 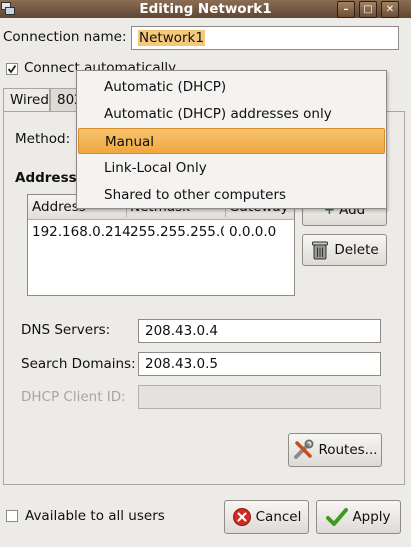 I want to click on dhcp-client-id-input, so click(x=259, y=397).